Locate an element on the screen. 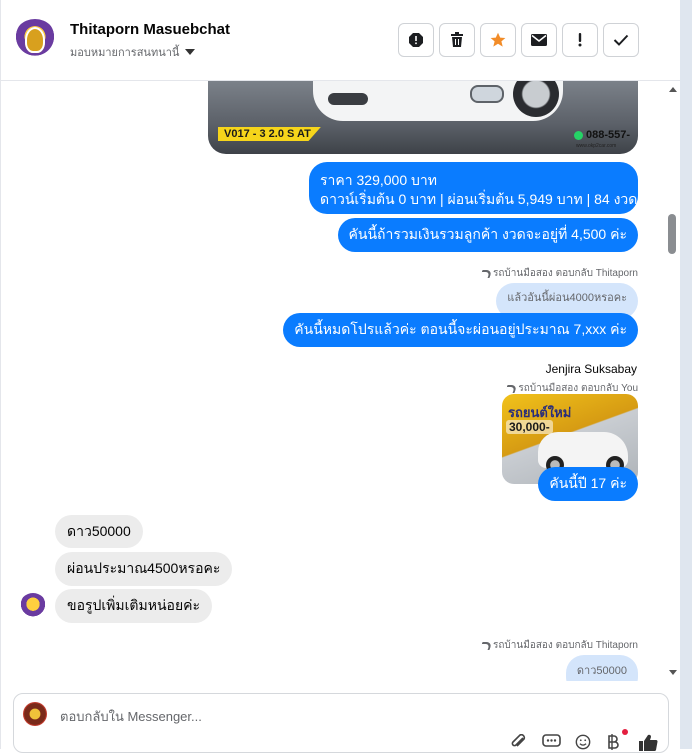 Image resolution: width=692 pixels, height=753 pixels. spam-button is located at coordinates (416, 40).